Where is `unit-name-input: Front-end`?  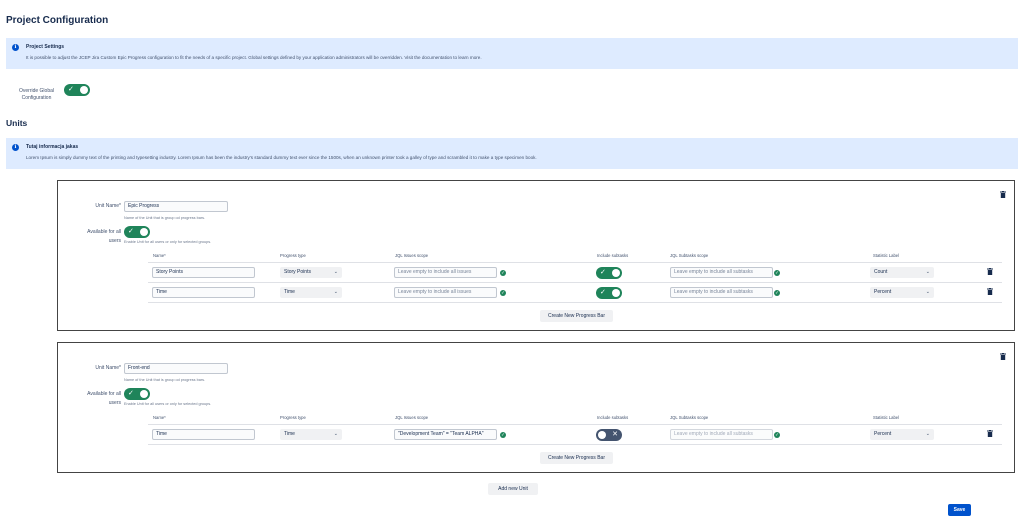 unit-name-input: Front-end is located at coordinates (176, 368).